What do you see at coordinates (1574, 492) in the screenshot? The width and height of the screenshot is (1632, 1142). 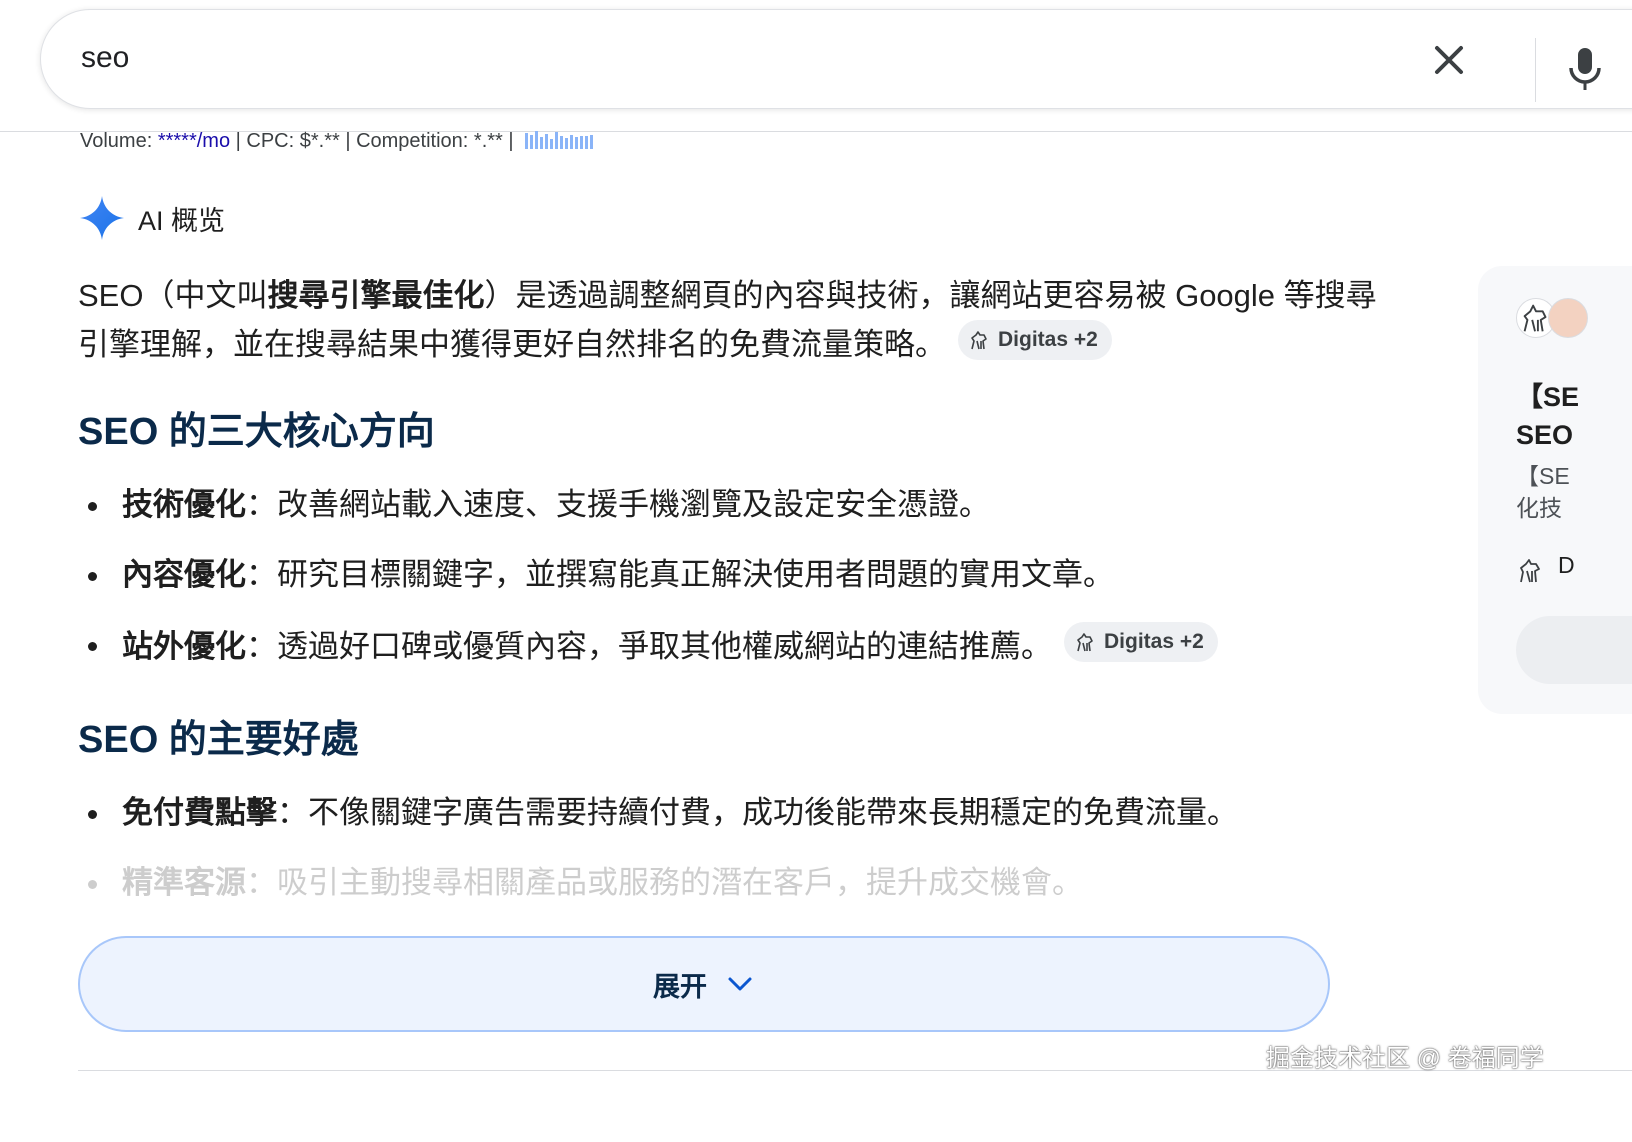 I see `source-snippet: 【SE 化技` at bounding box center [1574, 492].